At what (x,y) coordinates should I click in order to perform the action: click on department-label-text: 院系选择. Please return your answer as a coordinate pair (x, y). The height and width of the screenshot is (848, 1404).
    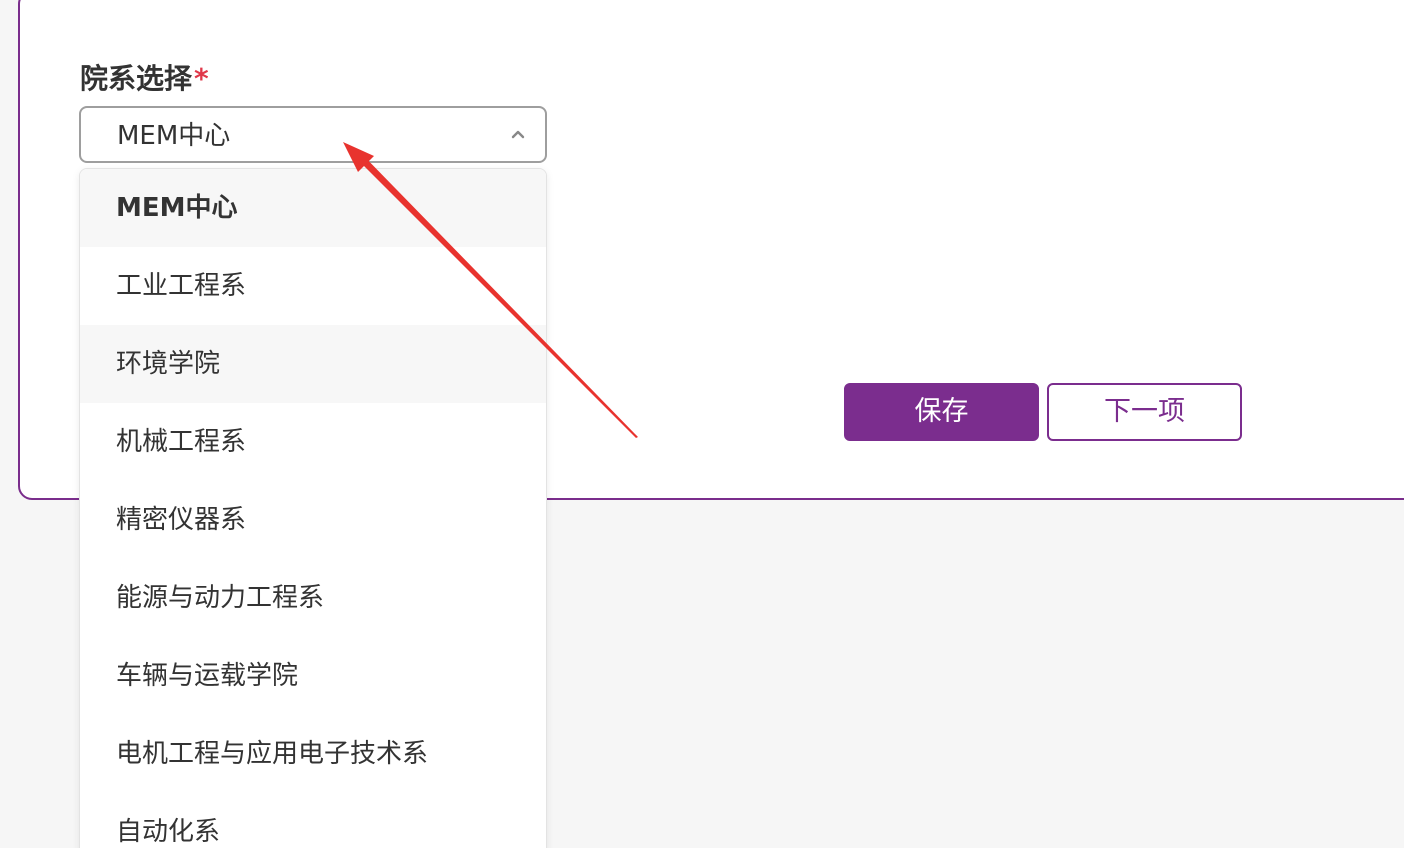
    Looking at the image, I should click on (136, 78).